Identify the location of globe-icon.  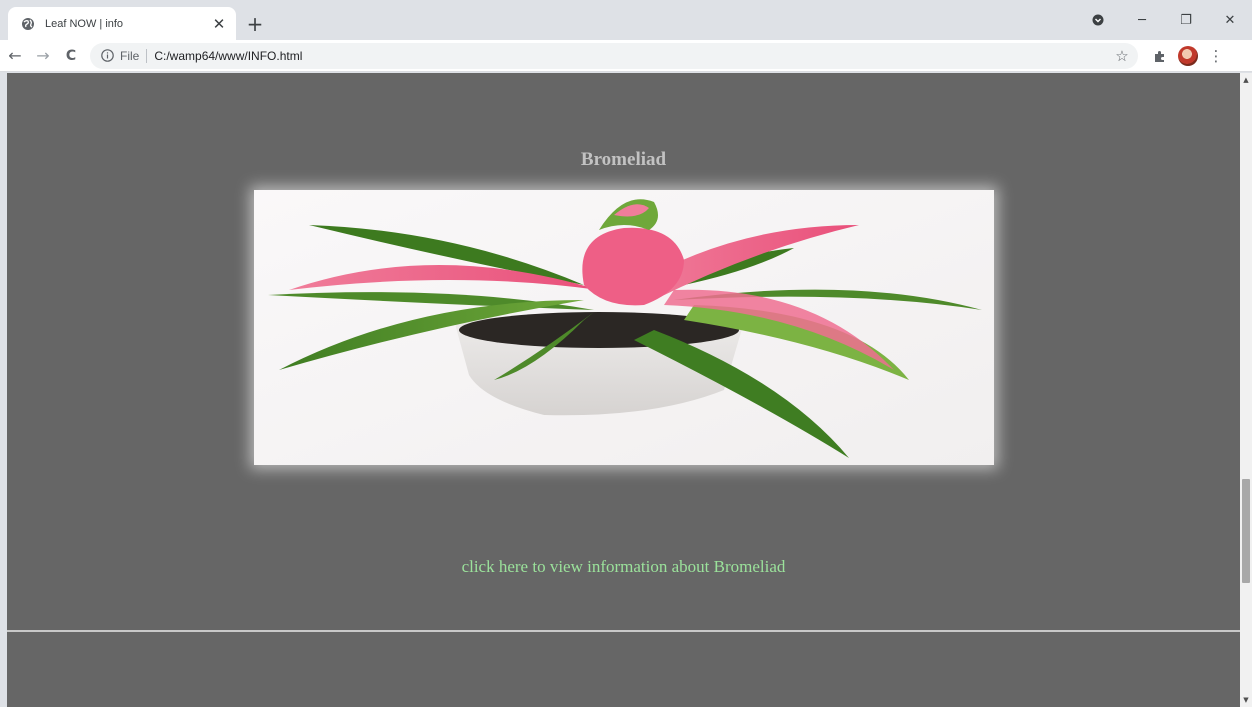
(28, 24).